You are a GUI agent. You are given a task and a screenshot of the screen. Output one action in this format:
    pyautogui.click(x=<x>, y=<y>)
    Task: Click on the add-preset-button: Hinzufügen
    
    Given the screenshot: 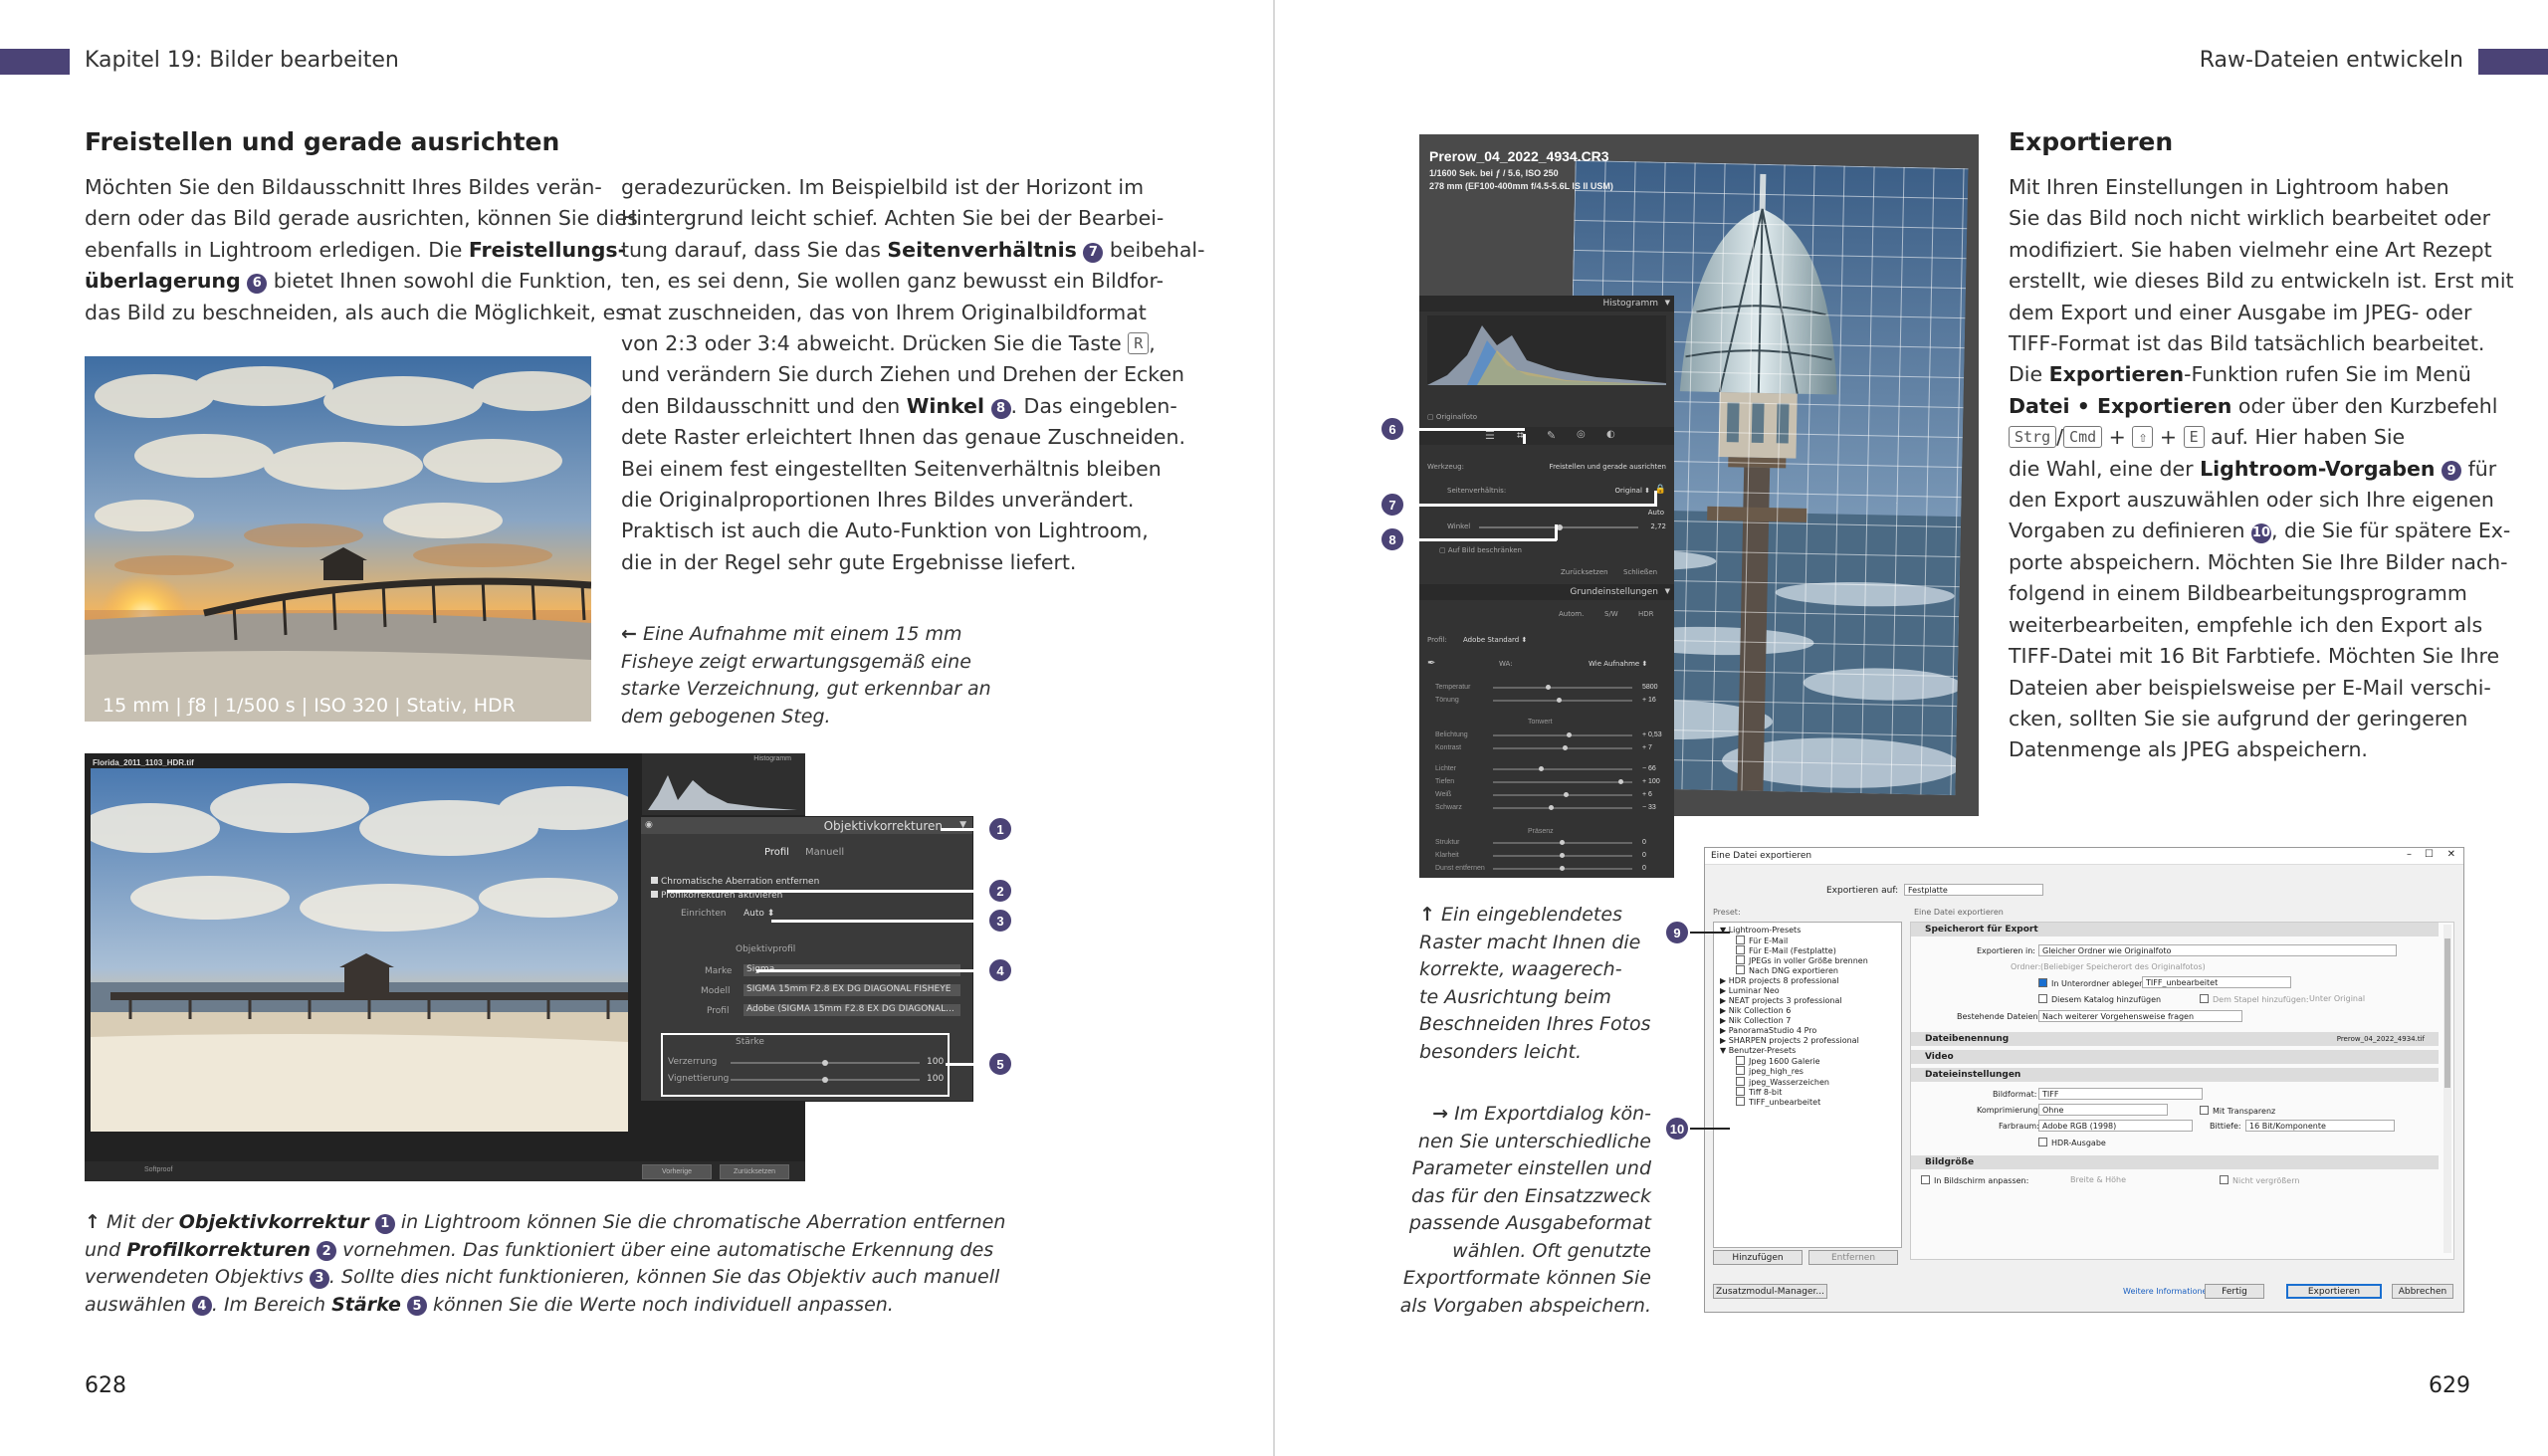 What is the action you would take?
    pyautogui.click(x=1758, y=1257)
    